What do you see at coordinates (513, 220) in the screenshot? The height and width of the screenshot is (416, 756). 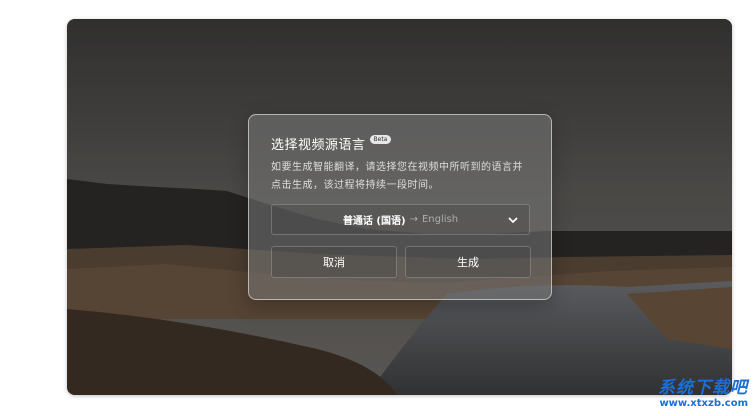 I see `chevron-down-icon` at bounding box center [513, 220].